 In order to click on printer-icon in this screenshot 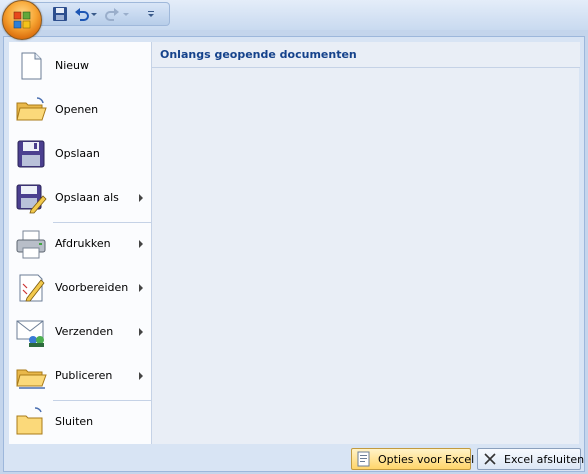, I will do `click(31, 244)`.